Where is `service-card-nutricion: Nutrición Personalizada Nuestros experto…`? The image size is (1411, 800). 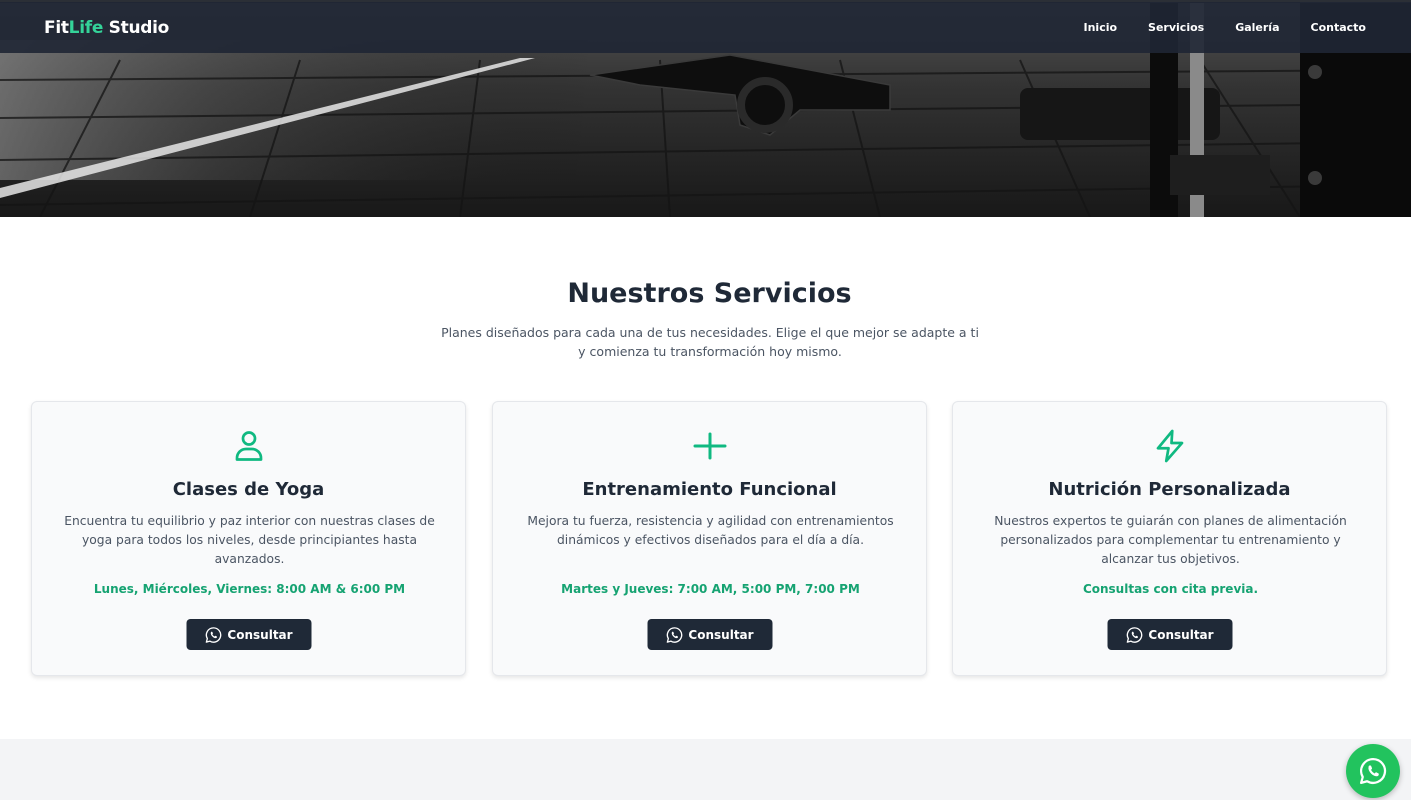
service-card-nutricion: Nutrición Personalizada Nuestros experto… is located at coordinates (1169, 538).